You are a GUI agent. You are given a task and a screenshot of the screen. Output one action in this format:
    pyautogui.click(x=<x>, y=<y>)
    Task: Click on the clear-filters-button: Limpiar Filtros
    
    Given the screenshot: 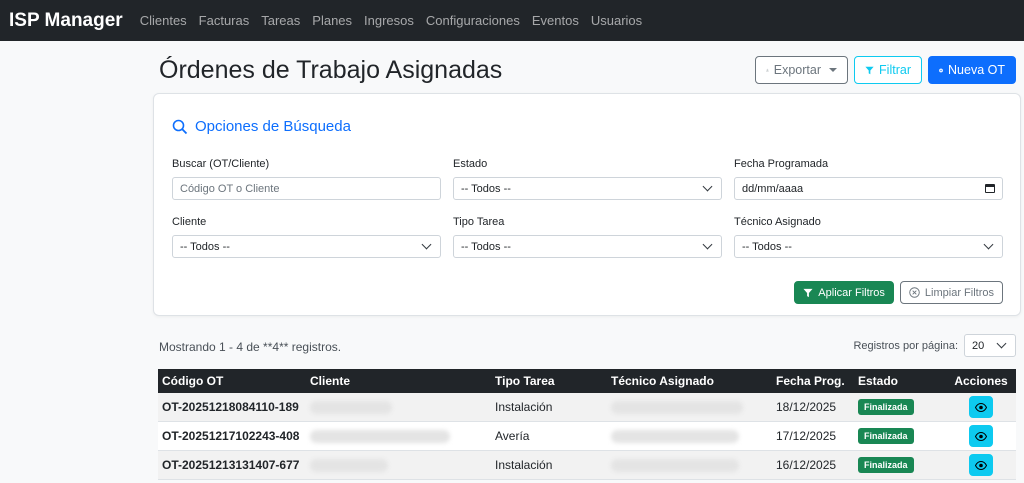 What is the action you would take?
    pyautogui.click(x=951, y=292)
    